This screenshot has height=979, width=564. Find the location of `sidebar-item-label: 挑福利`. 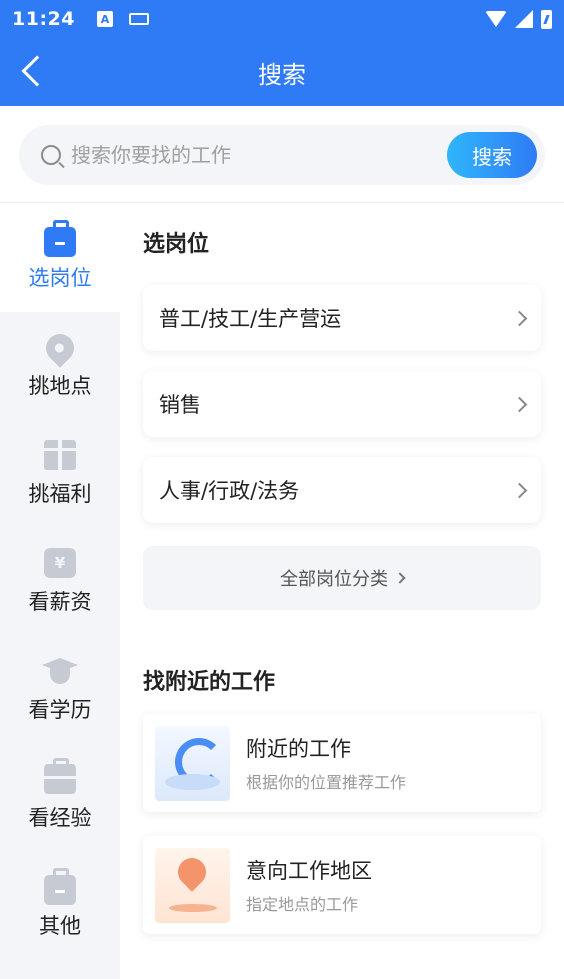

sidebar-item-label: 挑福利 is located at coordinates (60, 494).